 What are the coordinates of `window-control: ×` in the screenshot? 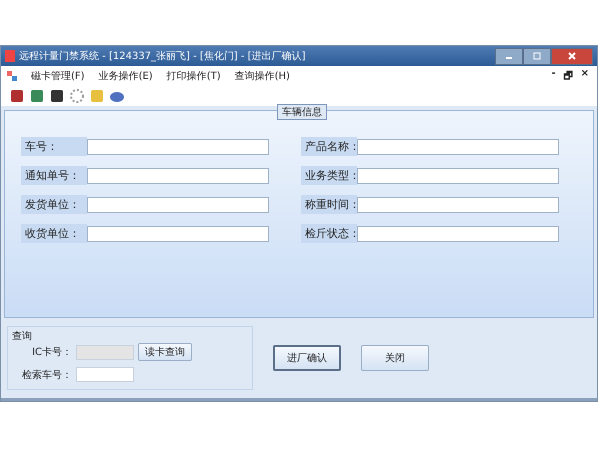 It's located at (584, 76).